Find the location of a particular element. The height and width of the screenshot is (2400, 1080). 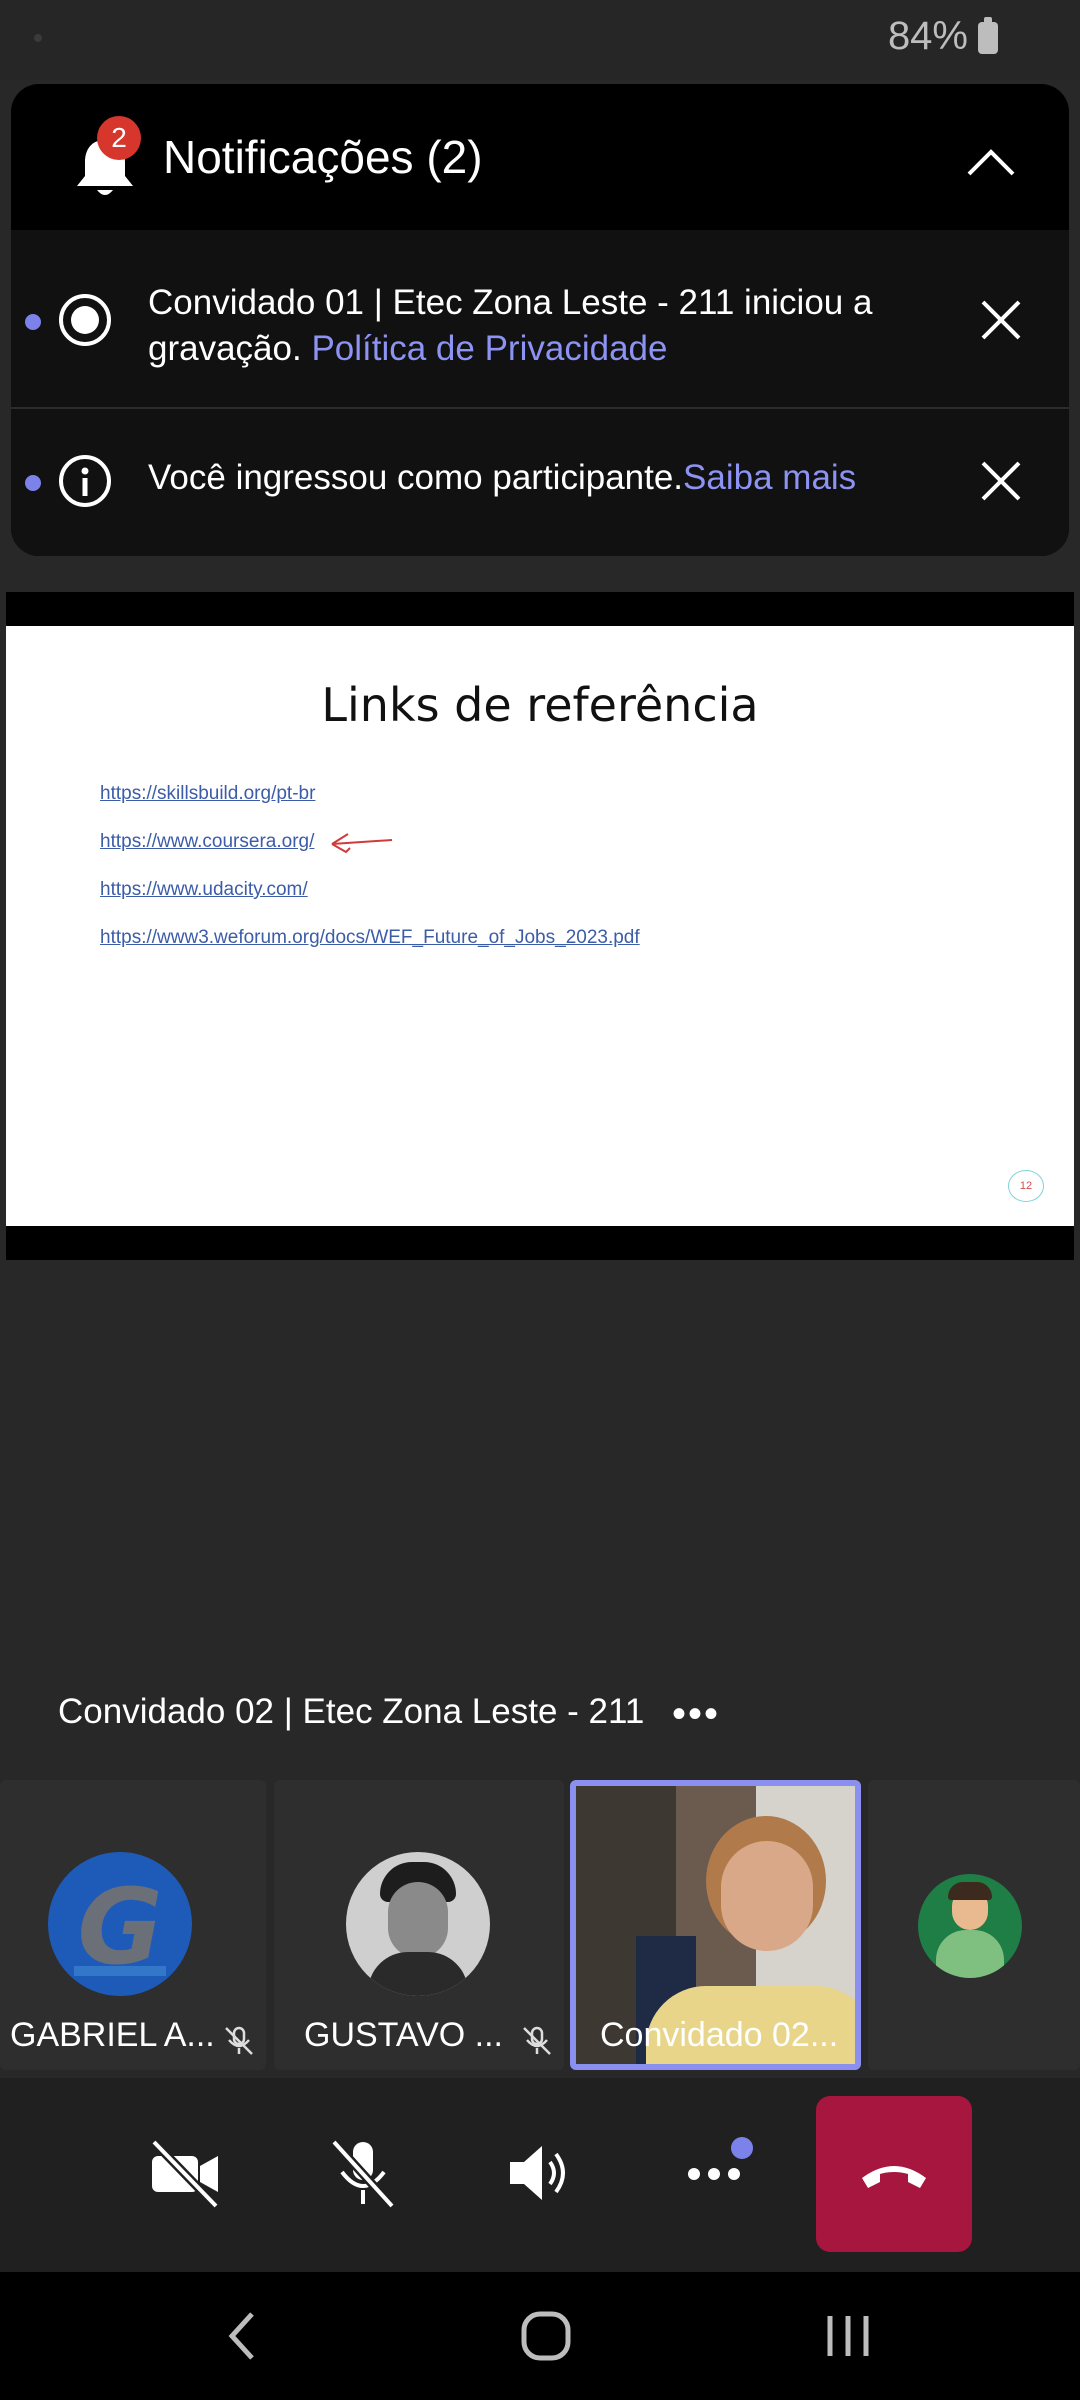

slide-link-udacity: https://www.udacity.com/ is located at coordinates (204, 890).